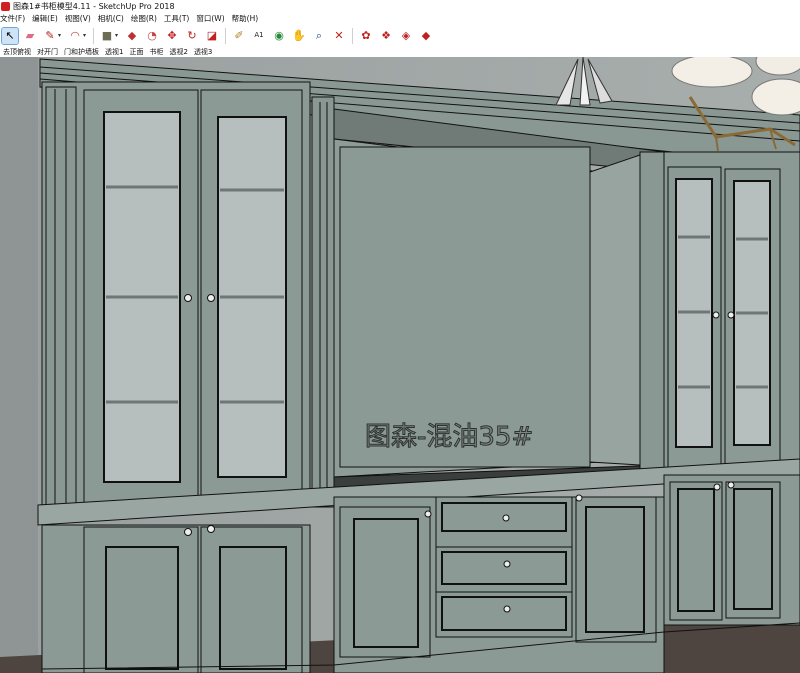 The width and height of the screenshot is (800, 673). I want to click on menu-item-2: 视图(V), so click(78, 18).